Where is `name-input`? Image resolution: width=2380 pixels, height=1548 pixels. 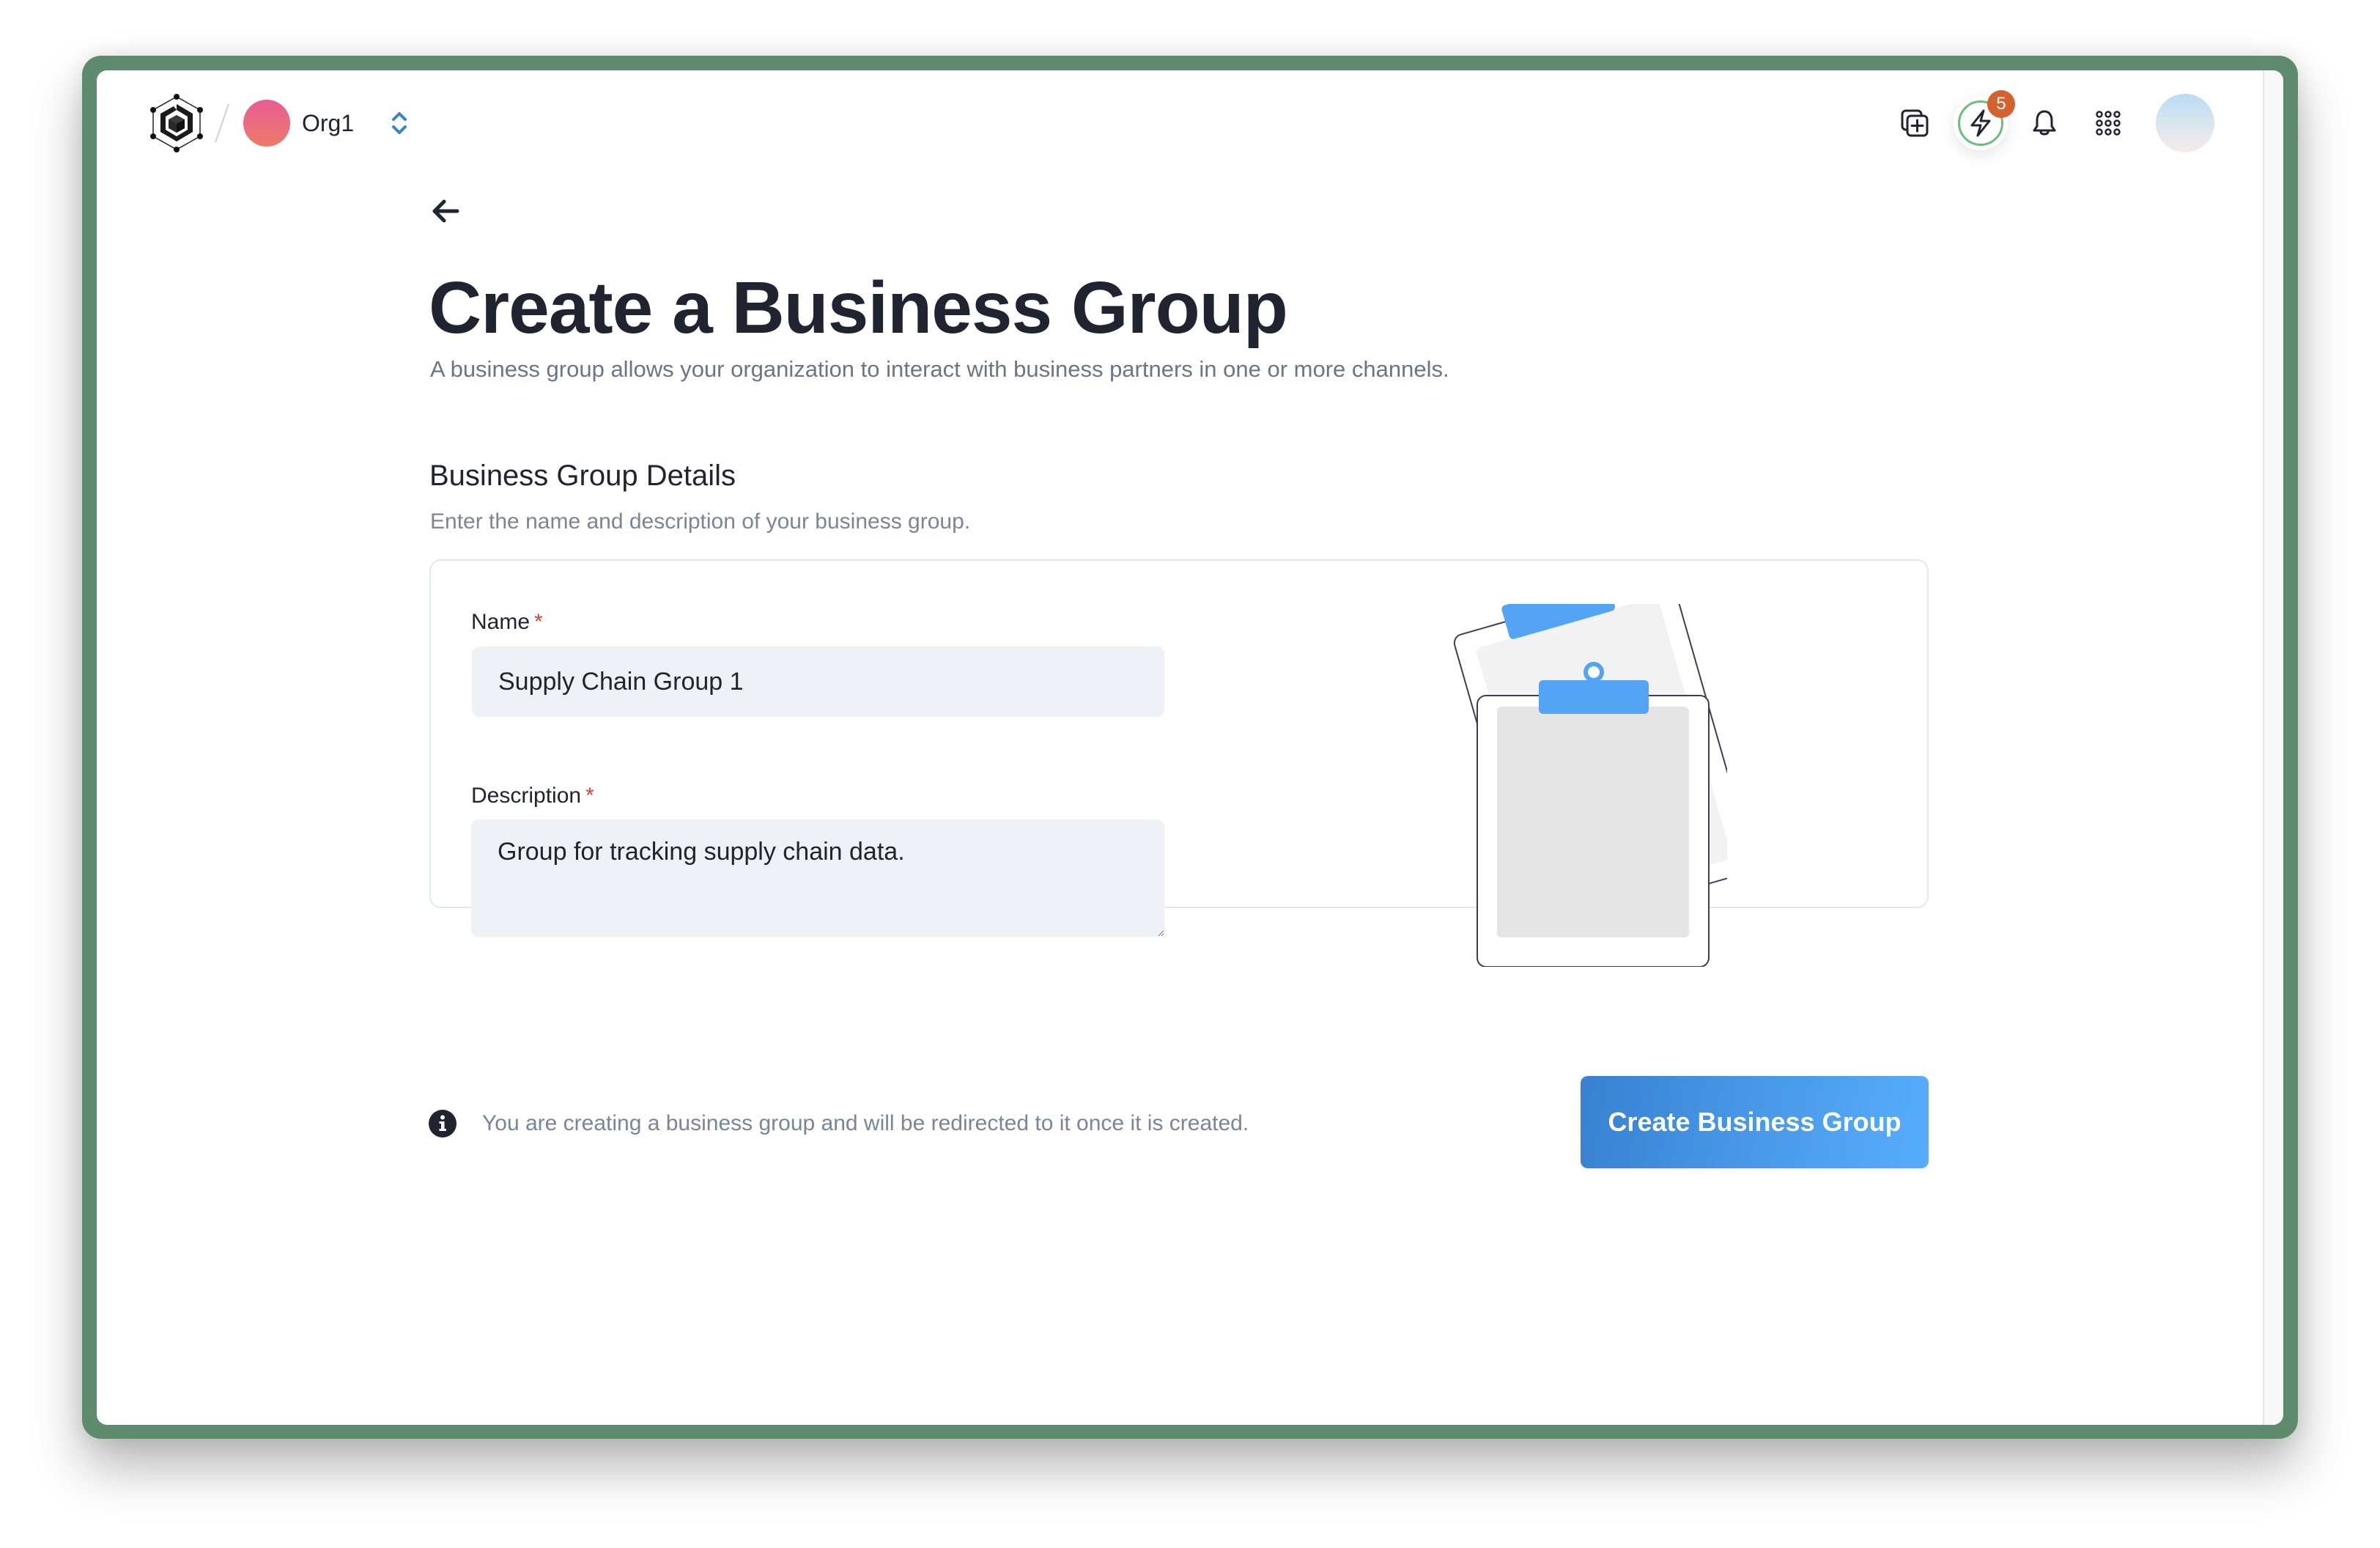
name-input is located at coordinates (818, 681).